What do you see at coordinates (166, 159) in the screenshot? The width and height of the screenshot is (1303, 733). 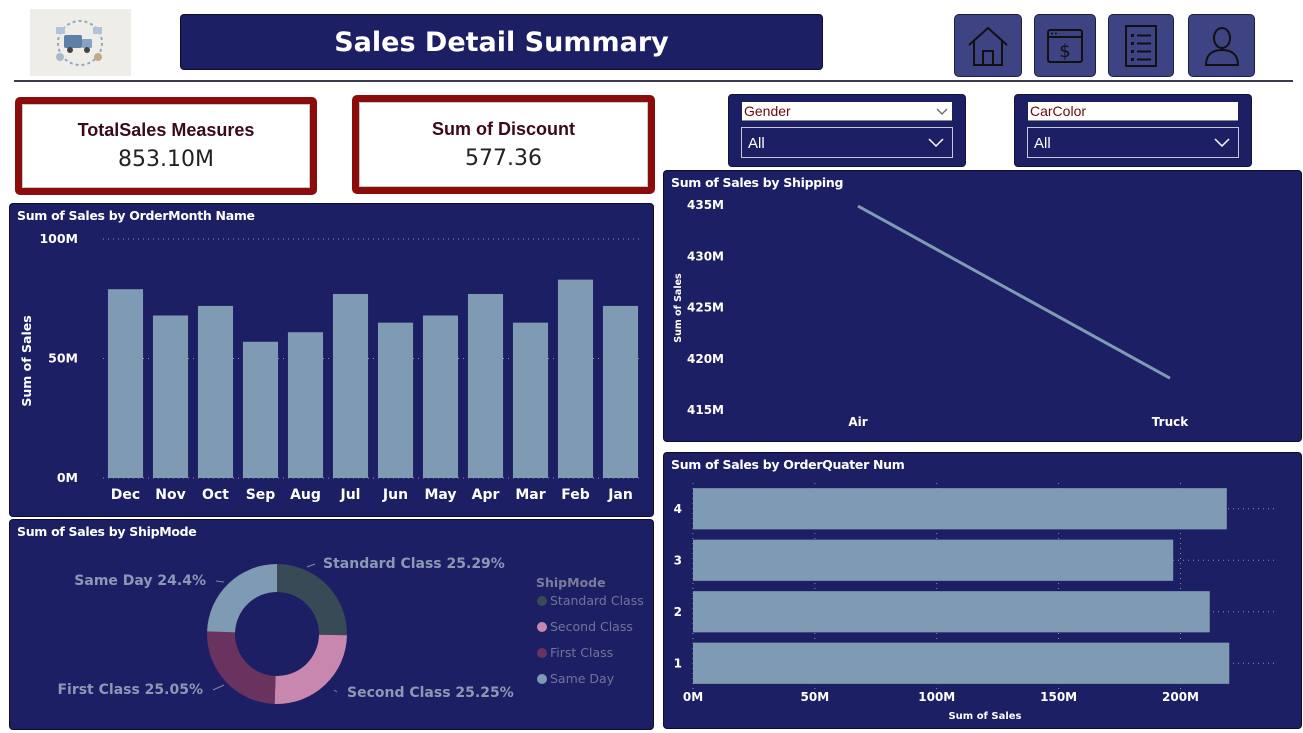 I see `kpi-total-sales-value: 853.10M` at bounding box center [166, 159].